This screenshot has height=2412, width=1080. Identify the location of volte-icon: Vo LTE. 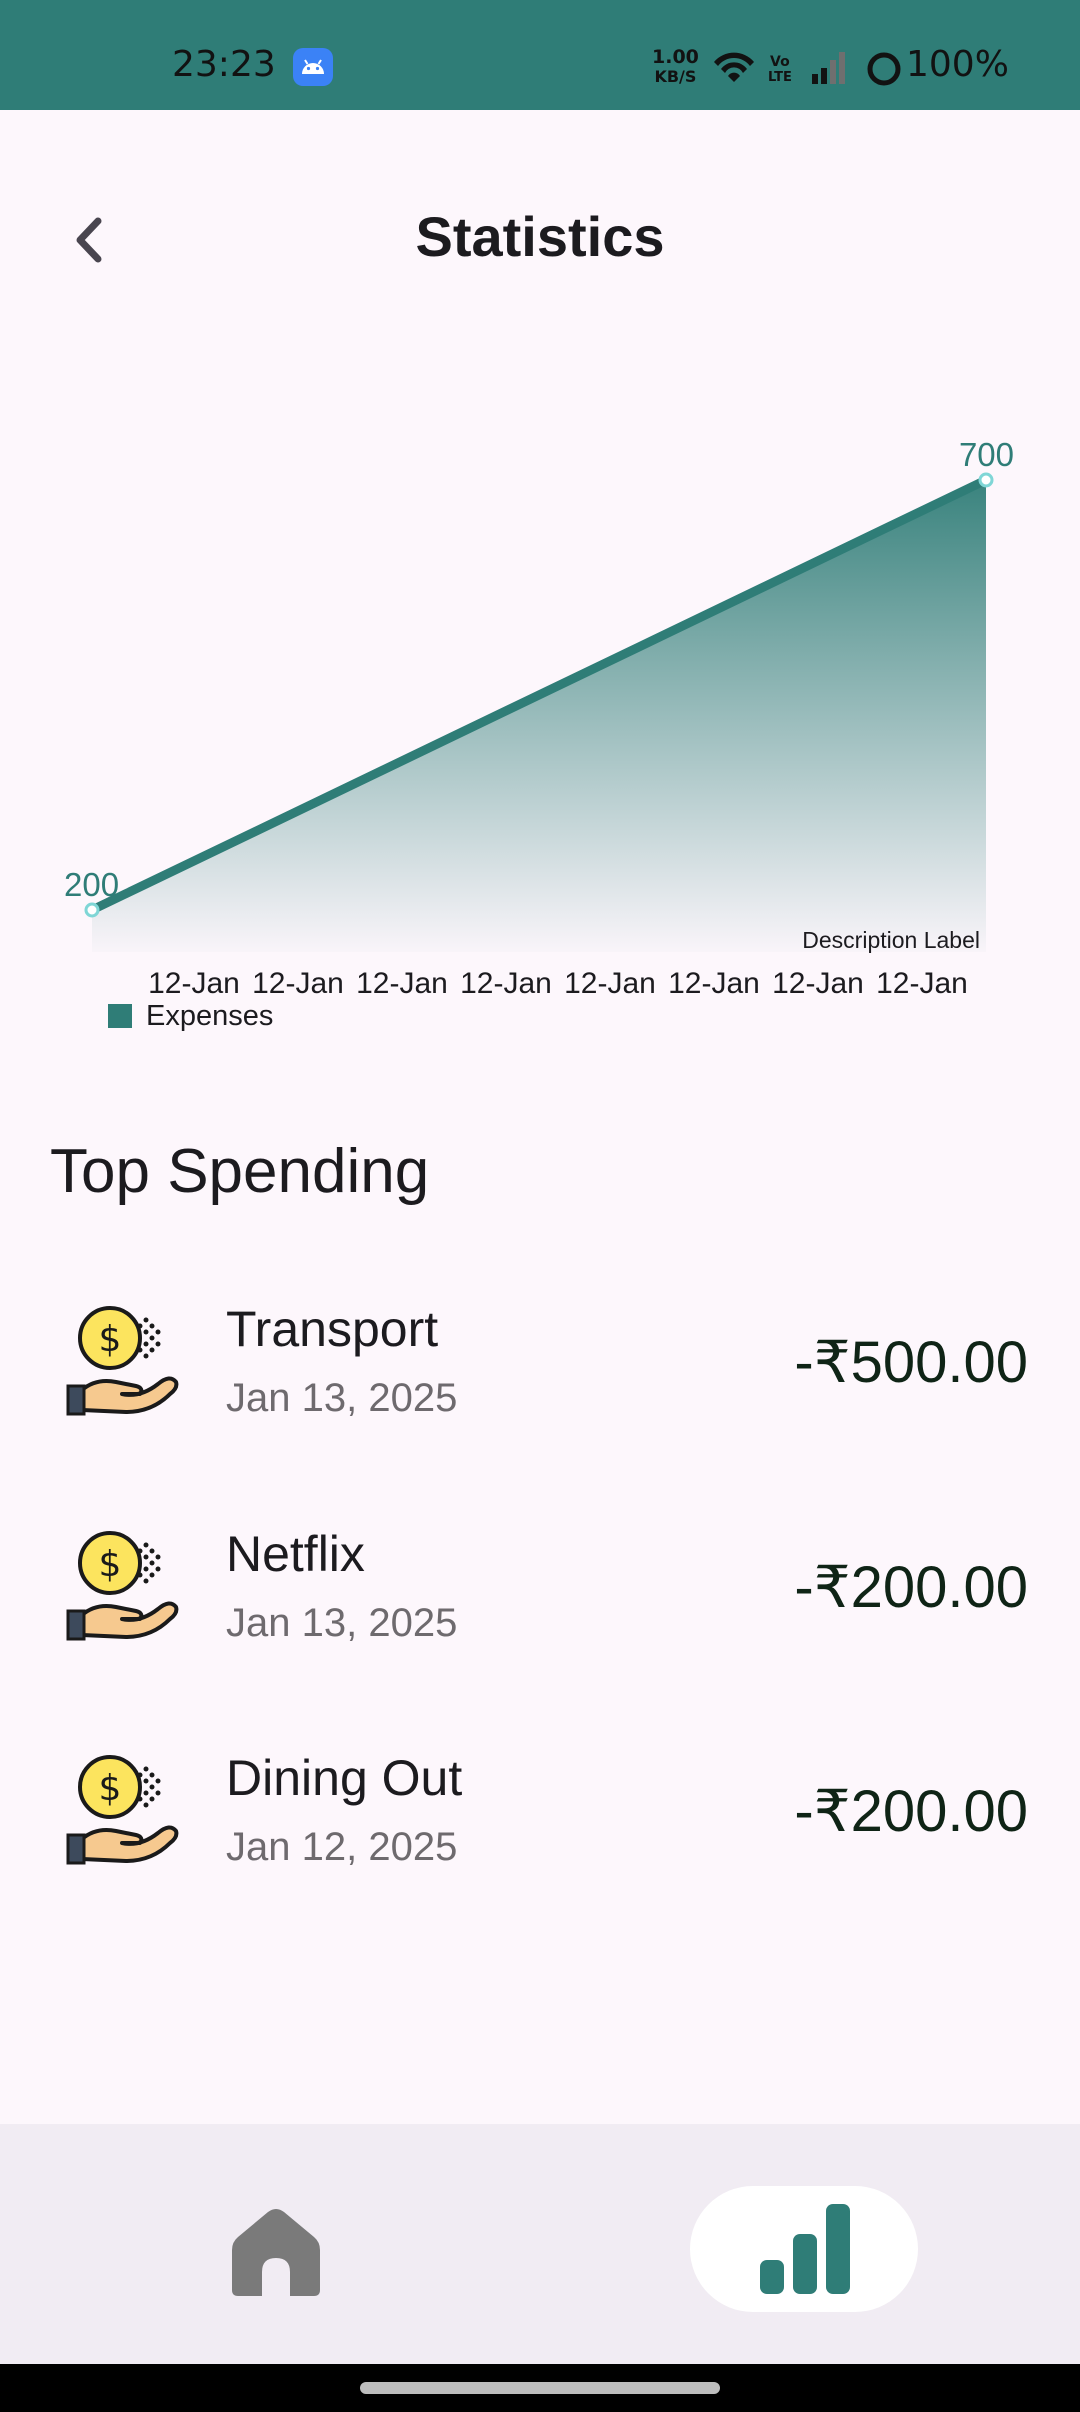
(780, 69).